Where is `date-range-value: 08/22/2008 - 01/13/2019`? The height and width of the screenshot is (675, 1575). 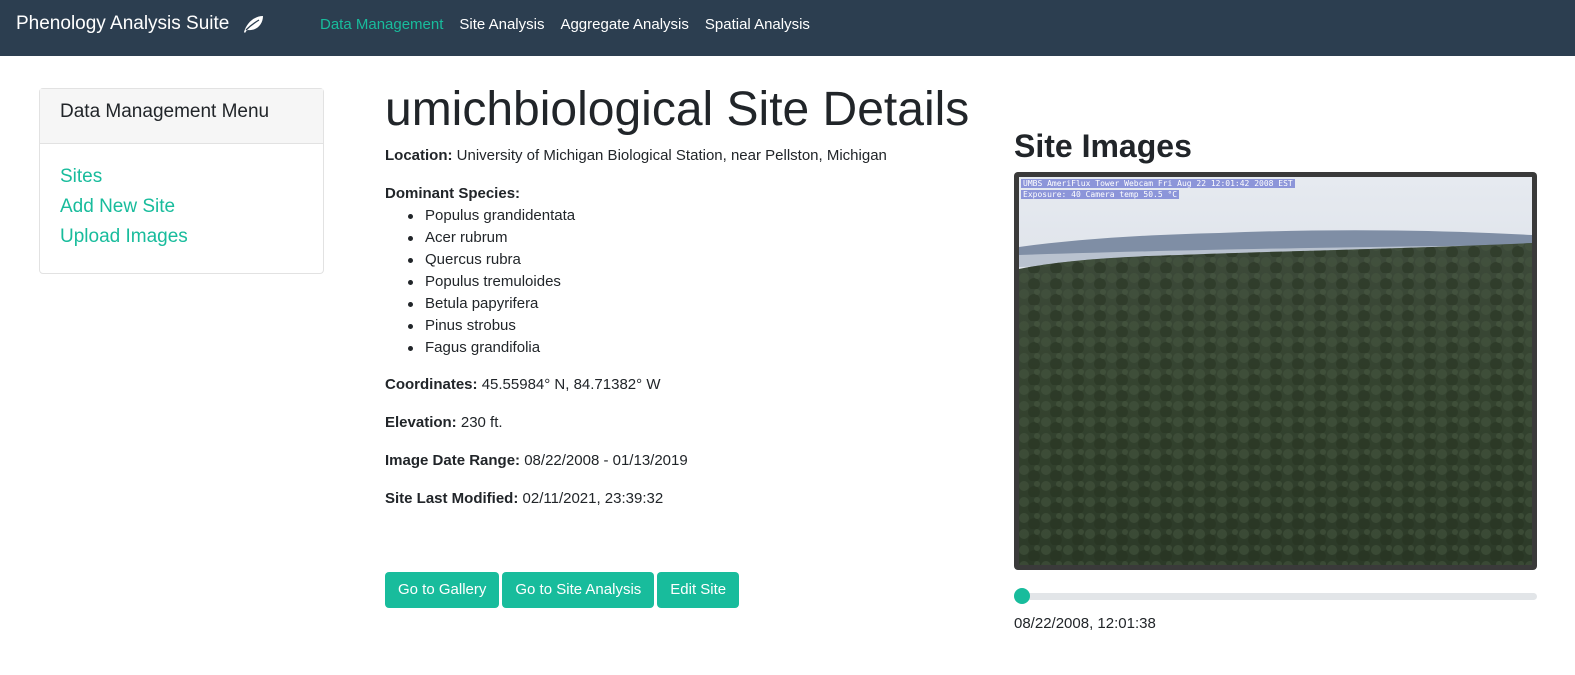 date-range-value: 08/22/2008 - 01/13/2019 is located at coordinates (606, 460).